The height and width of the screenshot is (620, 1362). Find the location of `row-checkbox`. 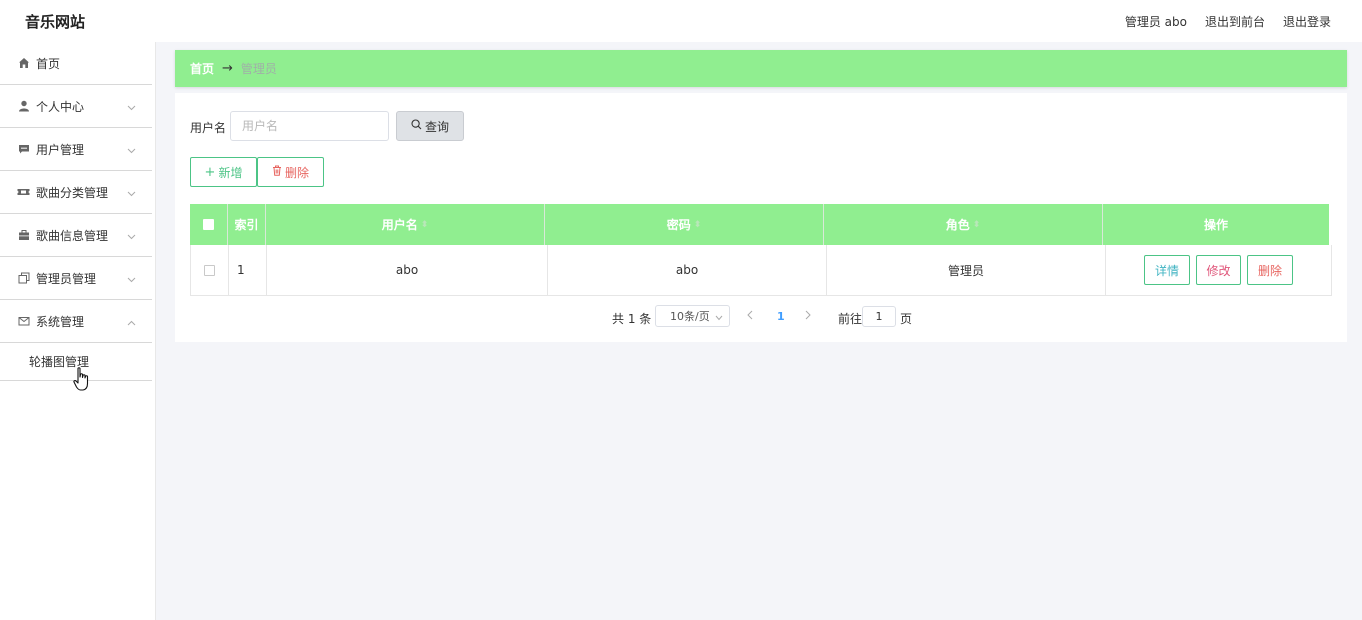

row-checkbox is located at coordinates (209, 270).